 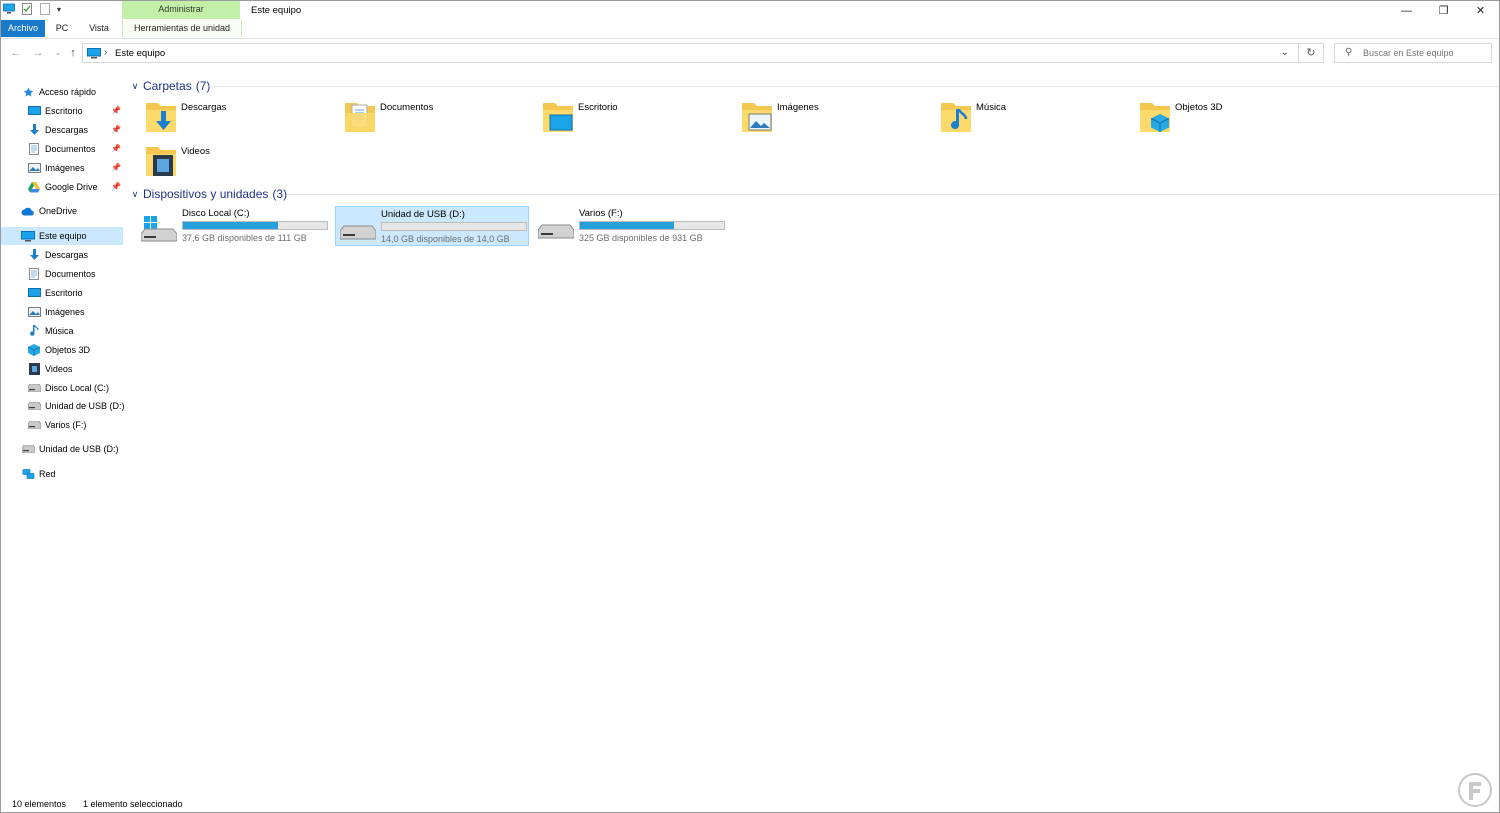 I want to click on sidebar-item-documentos: Documentos, so click(x=75, y=274).